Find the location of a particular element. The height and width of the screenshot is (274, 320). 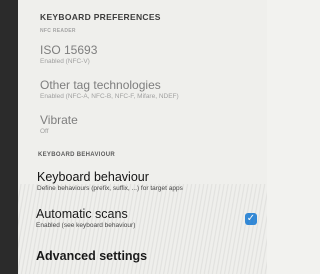

setting-title: Vibrate is located at coordinates (59, 120).